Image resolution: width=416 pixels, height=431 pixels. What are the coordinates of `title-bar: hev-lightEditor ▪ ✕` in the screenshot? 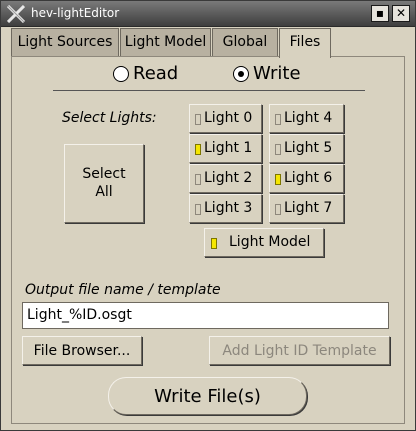 It's located at (208, 14).